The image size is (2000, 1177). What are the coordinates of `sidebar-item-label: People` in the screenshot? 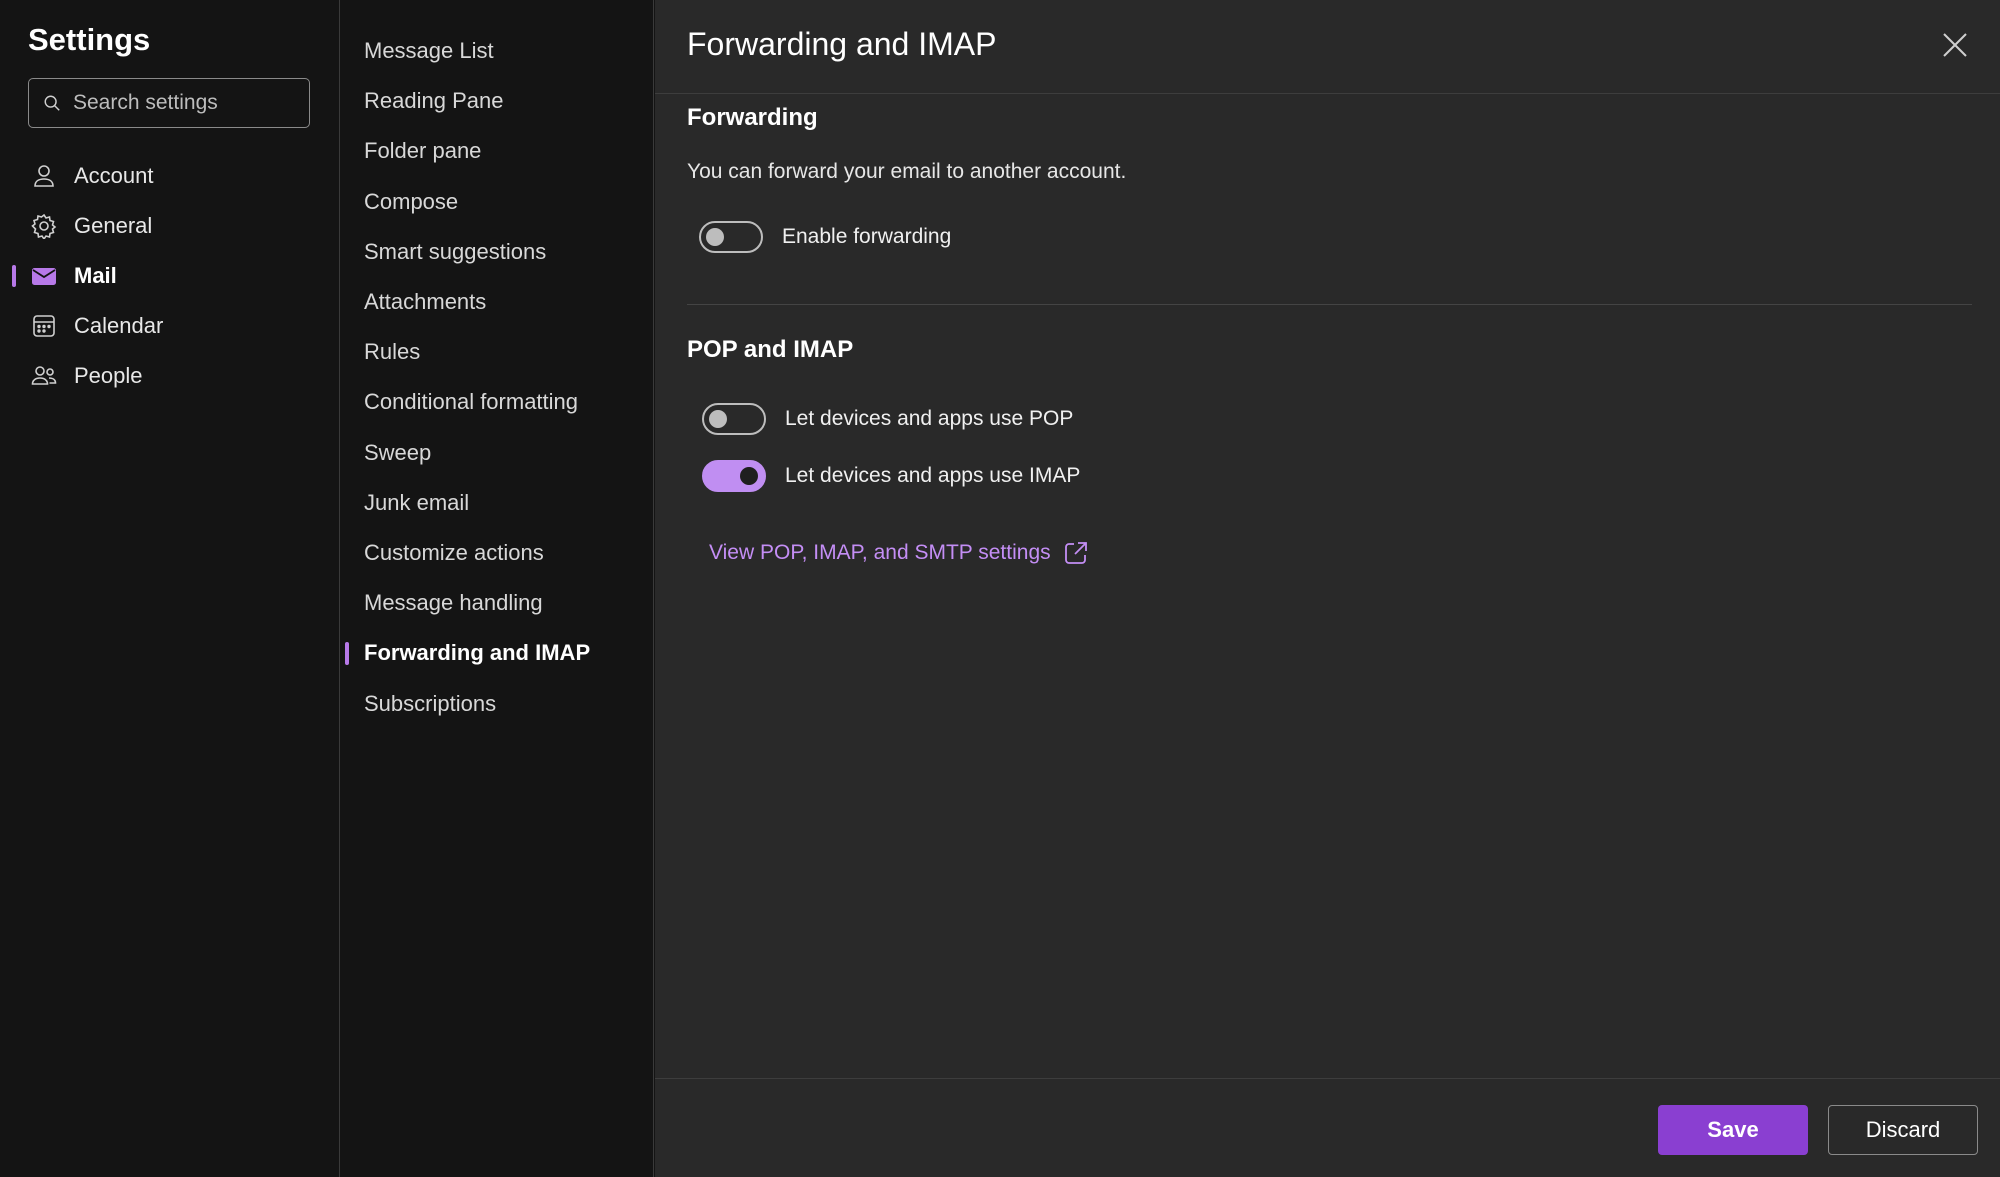 It's located at (108, 375).